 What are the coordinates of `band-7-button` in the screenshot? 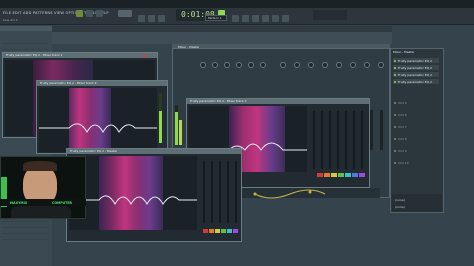 It's located at (362, 175).